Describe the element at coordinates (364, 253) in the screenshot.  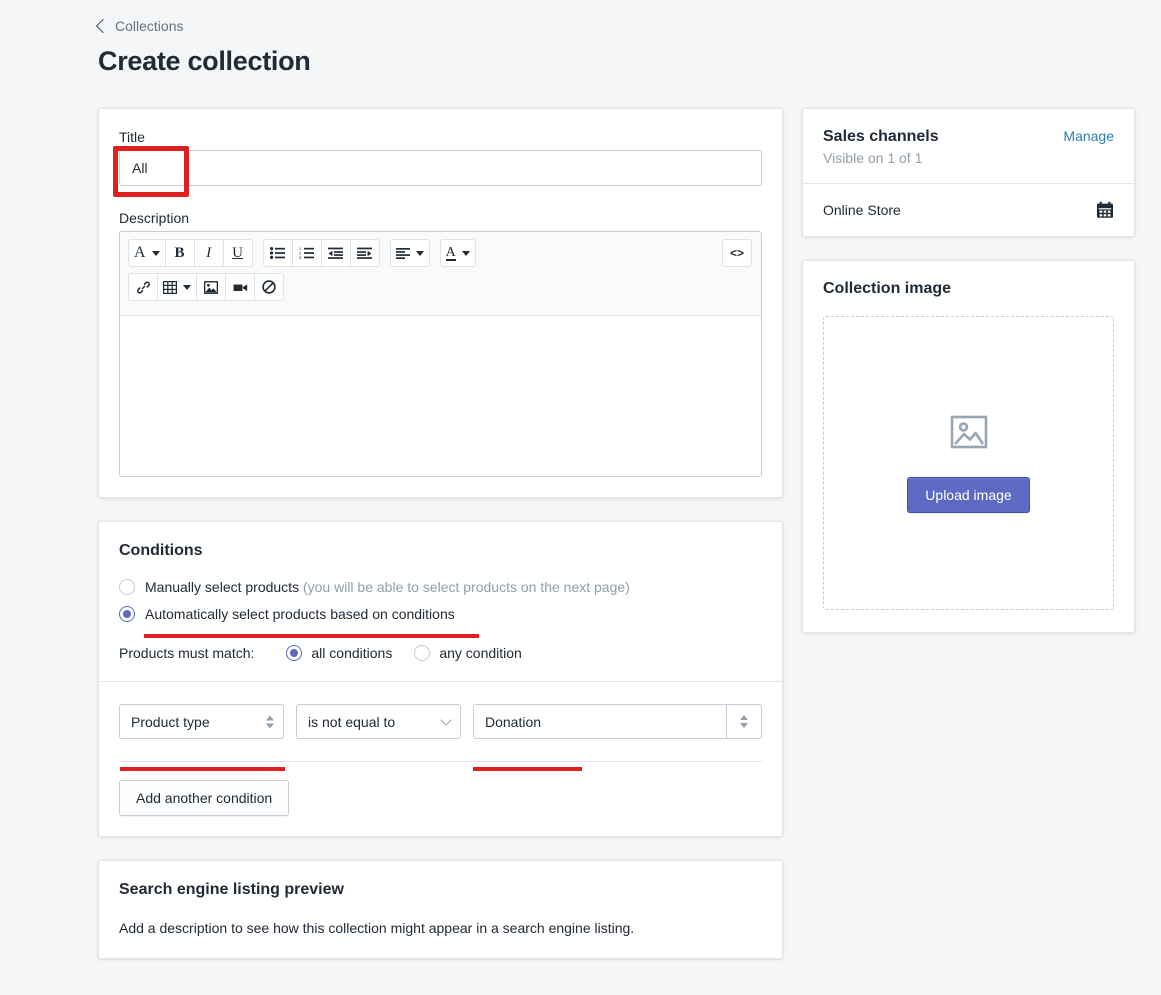
I see `indent-icon` at that location.